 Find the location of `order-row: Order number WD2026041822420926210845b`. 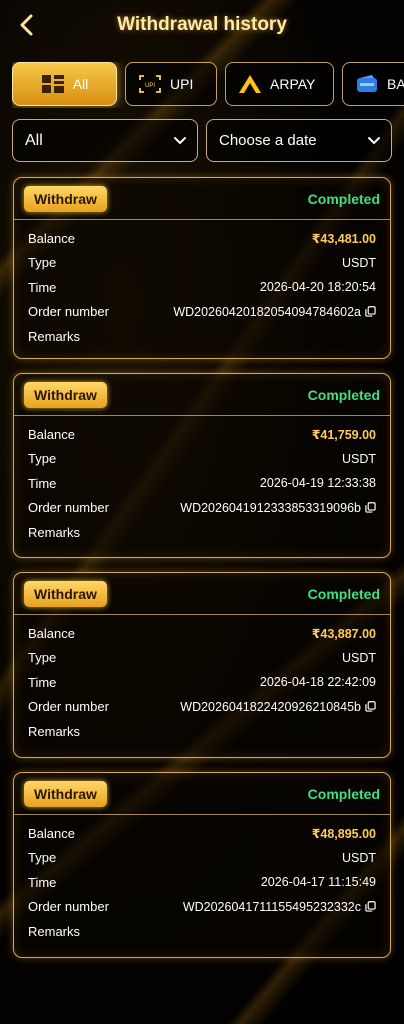

order-row: Order number WD2026041822420926210845b is located at coordinates (202, 707).